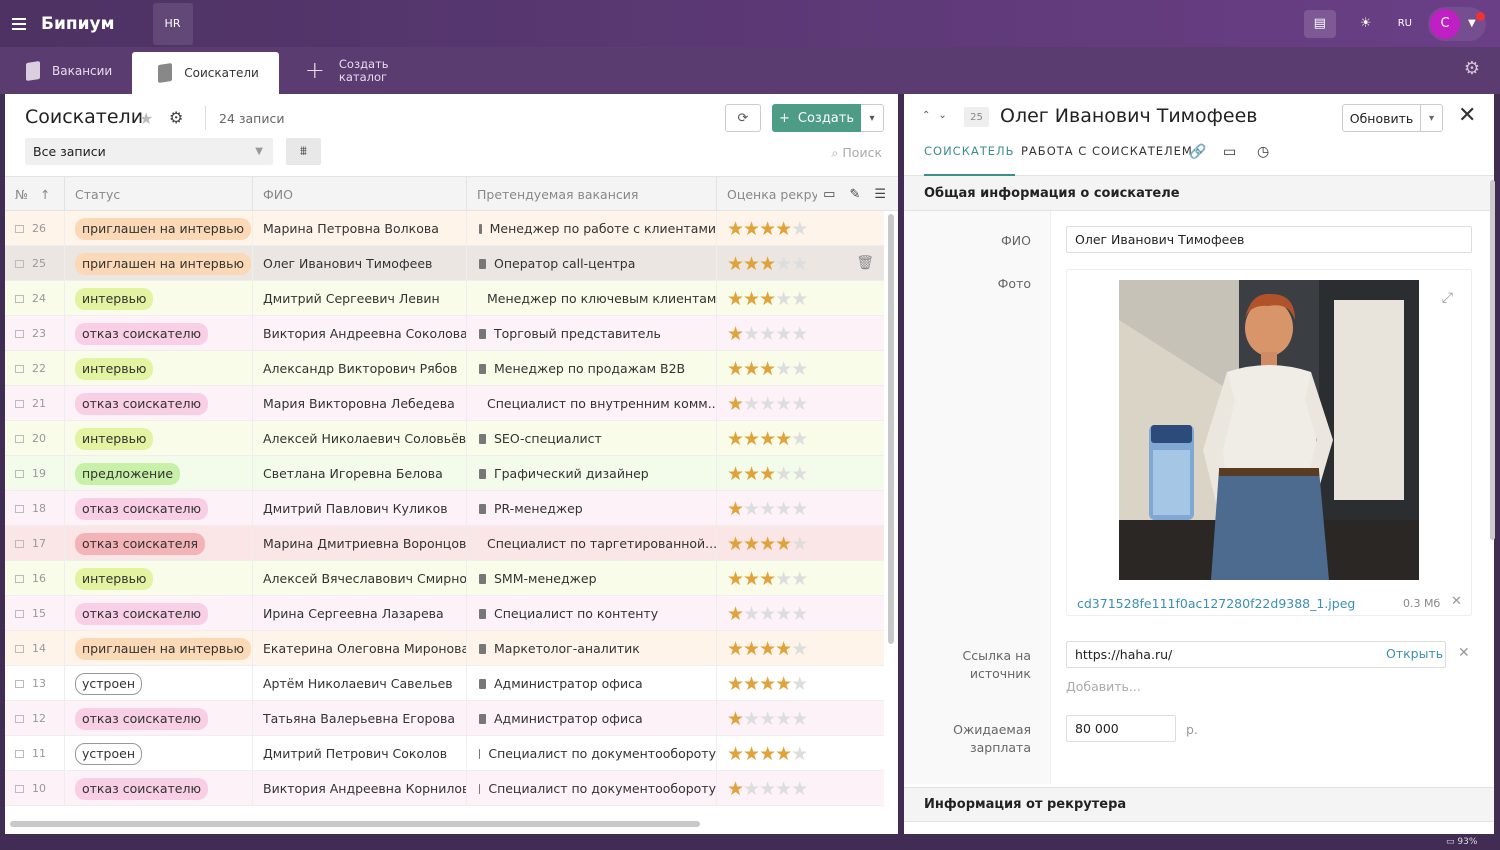 The height and width of the screenshot is (850, 1500). Describe the element at coordinates (1199, 804) in the screenshot. I see `section-recruiter-info: Информация от рекрутера` at that location.